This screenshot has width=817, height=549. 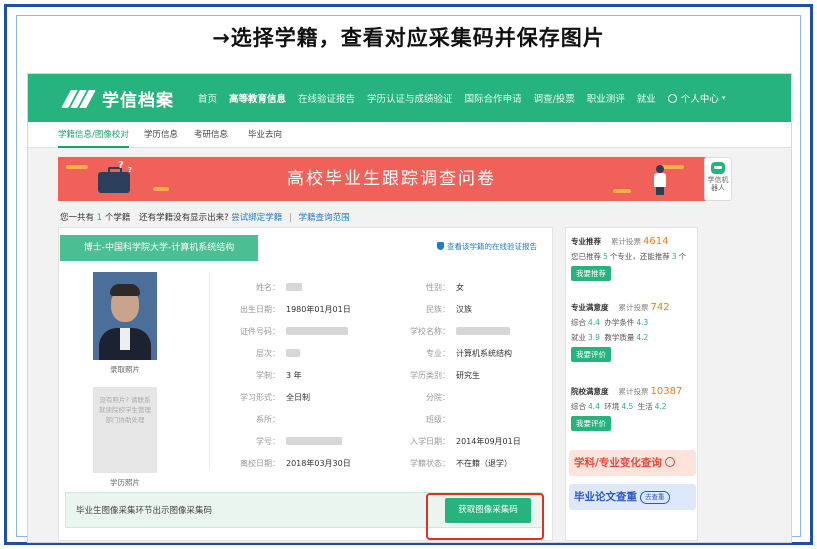 What do you see at coordinates (606, 98) in the screenshot?
I see `nav-career-test: 职业测评` at bounding box center [606, 98].